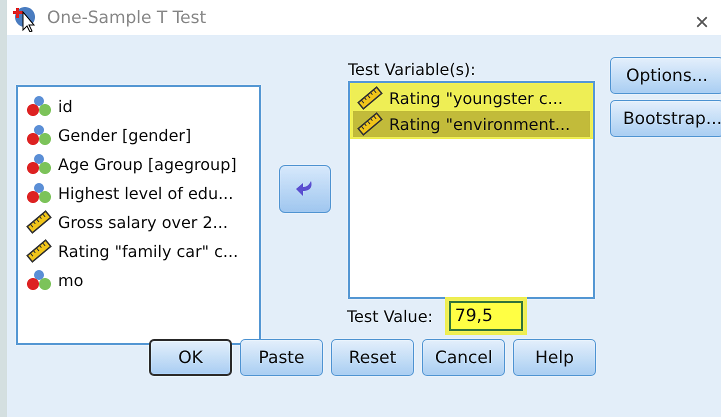 The height and width of the screenshot is (417, 721). Describe the element at coordinates (138, 164) in the screenshot. I see `variable-item: Age Group [agegroup]` at that location.